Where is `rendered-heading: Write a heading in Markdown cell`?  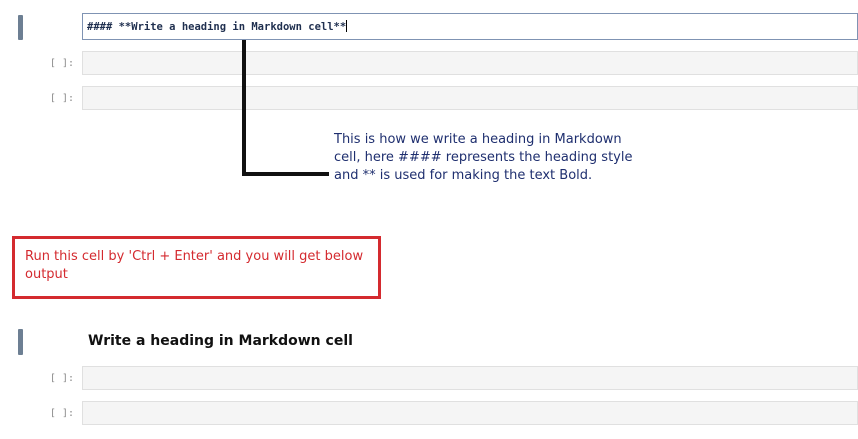 rendered-heading: Write a heading in Markdown cell is located at coordinates (220, 341).